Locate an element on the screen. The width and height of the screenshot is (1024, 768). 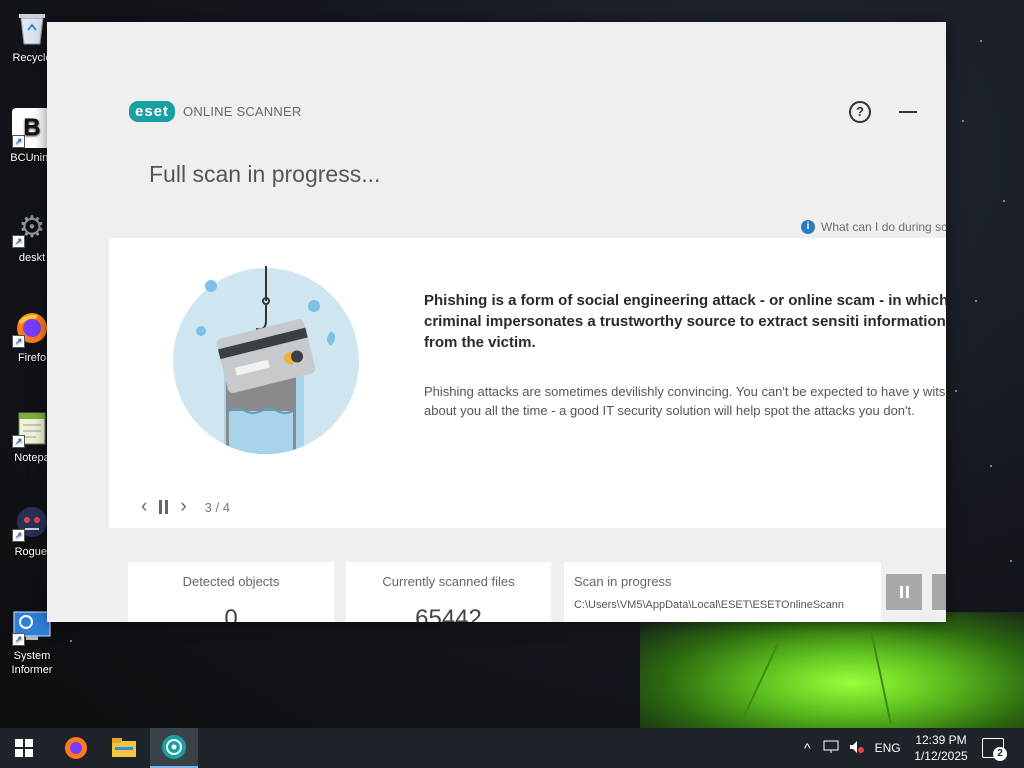
notification-count-badge: 2 is located at coordinates (1000, 754).